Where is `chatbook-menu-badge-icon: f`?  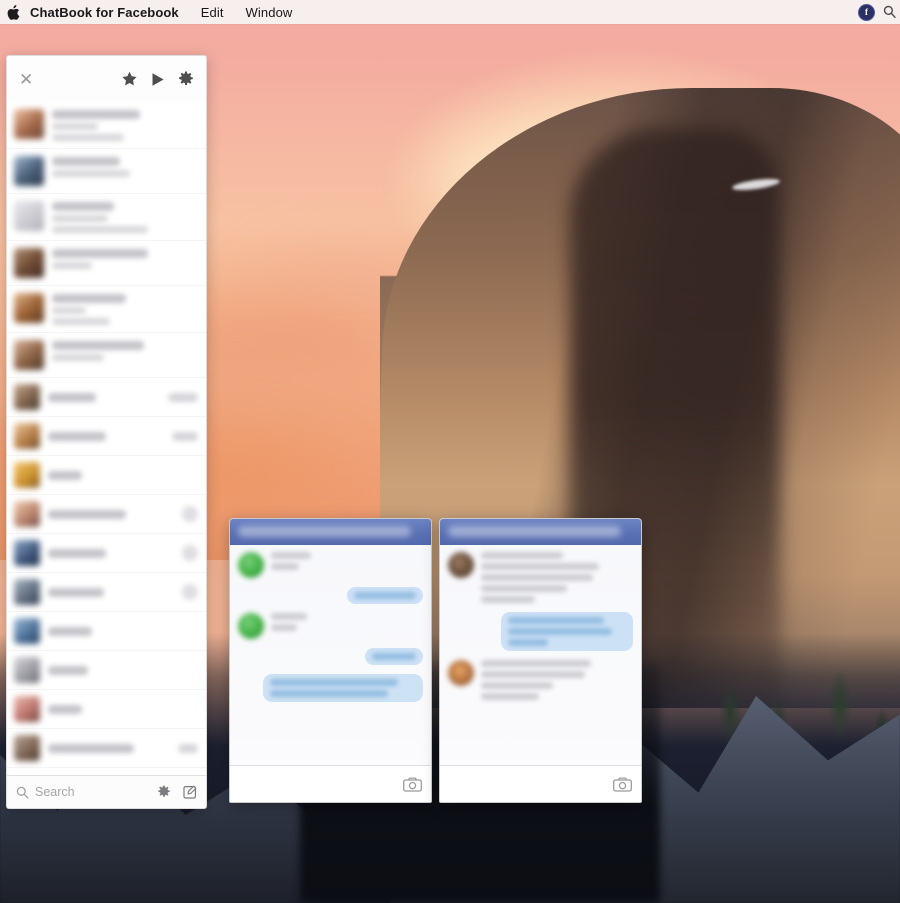 chatbook-menu-badge-icon: f is located at coordinates (866, 12).